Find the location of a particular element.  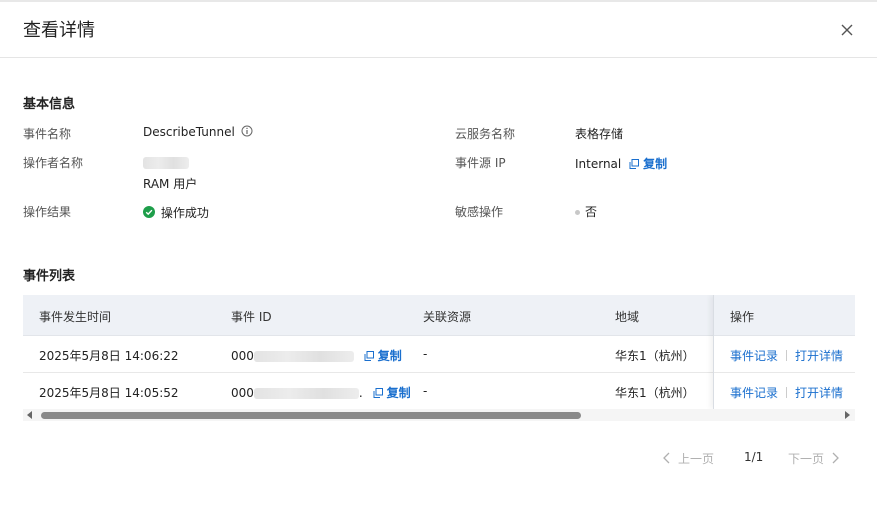

next-page-label: 下一页 is located at coordinates (806, 459).